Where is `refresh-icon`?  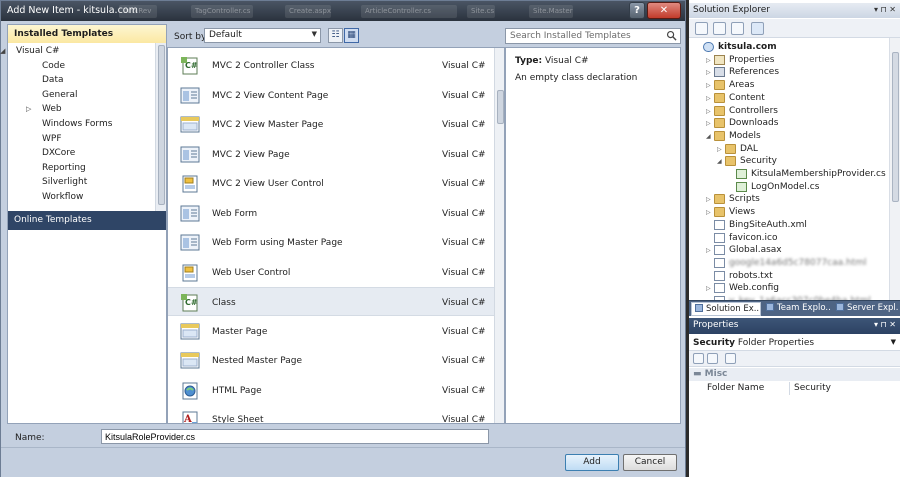 refresh-icon is located at coordinates (737, 28).